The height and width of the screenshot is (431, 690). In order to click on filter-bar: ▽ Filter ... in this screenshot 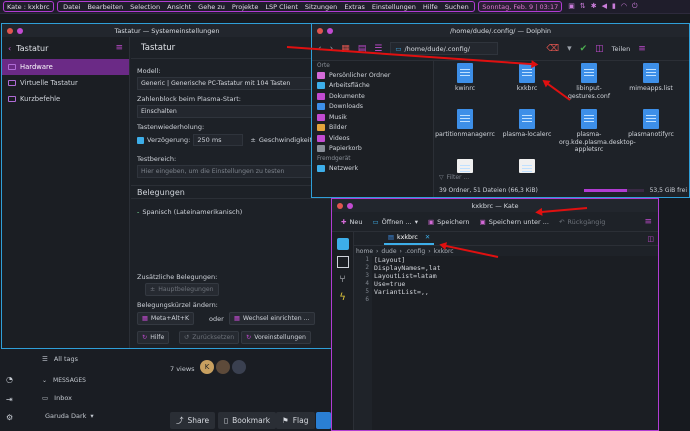, I will do `click(562, 177)`.